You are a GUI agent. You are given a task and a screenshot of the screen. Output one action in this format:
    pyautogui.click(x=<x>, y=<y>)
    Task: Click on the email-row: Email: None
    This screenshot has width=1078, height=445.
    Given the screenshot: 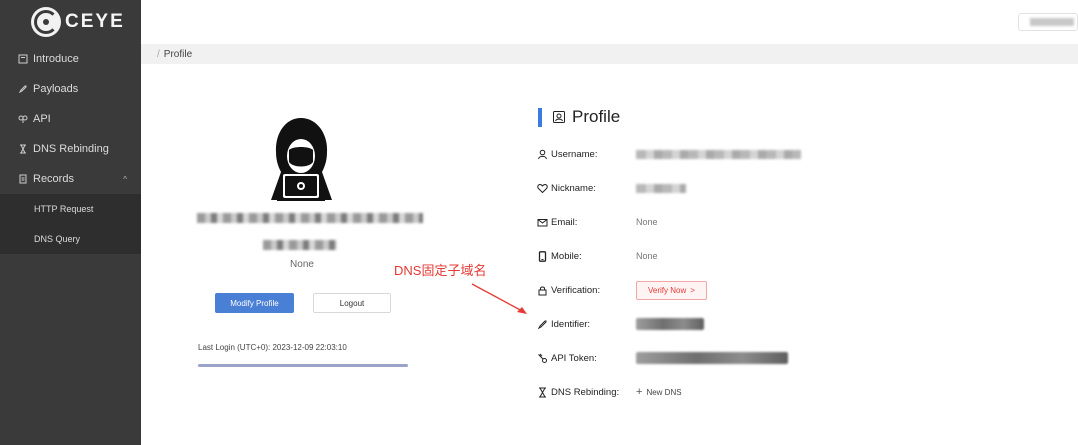 What is the action you would take?
    pyautogui.click(x=787, y=222)
    